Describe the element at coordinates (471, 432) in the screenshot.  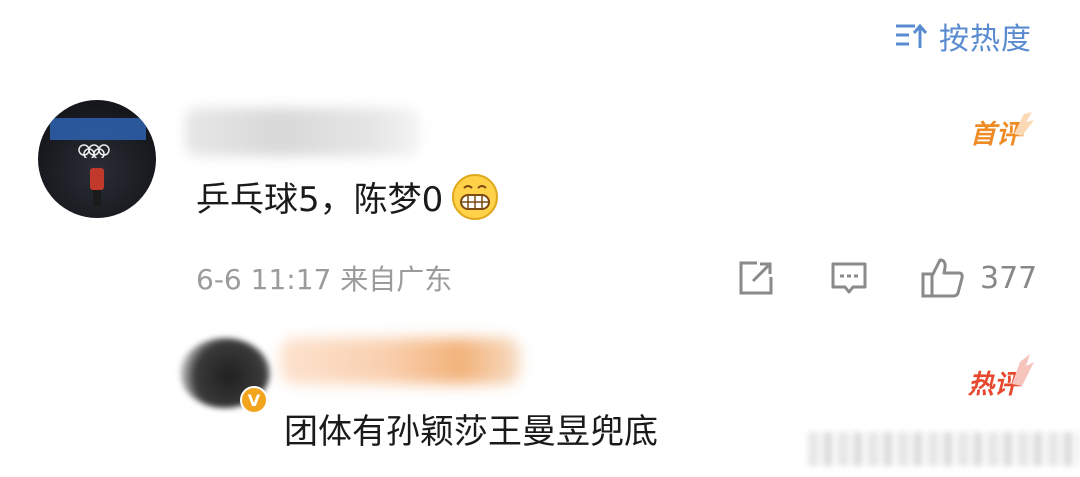
I see `reply-text: 团体有孙颖莎王曼昱兜底` at that location.